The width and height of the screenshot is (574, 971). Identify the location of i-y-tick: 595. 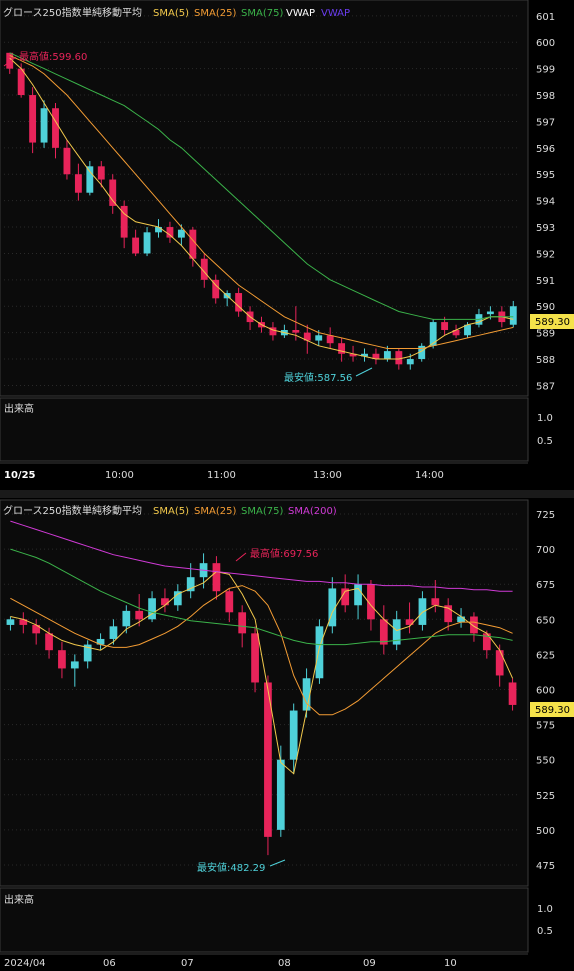
(545, 175).